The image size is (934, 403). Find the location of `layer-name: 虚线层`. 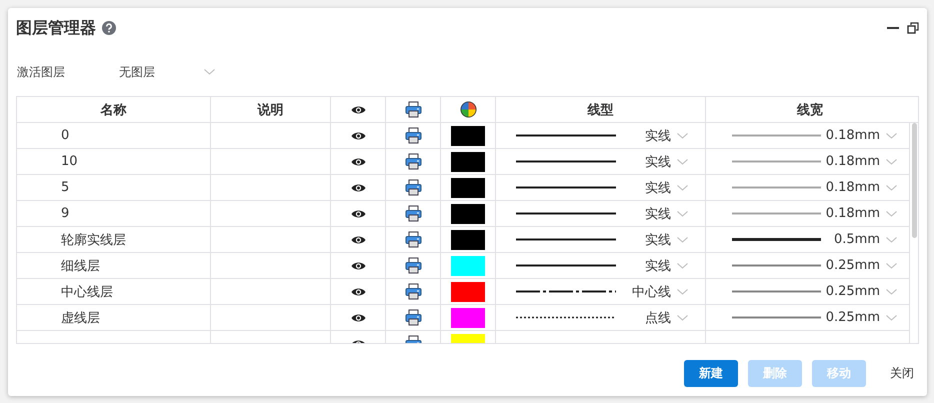

layer-name: 虚线层 is located at coordinates (80, 318).